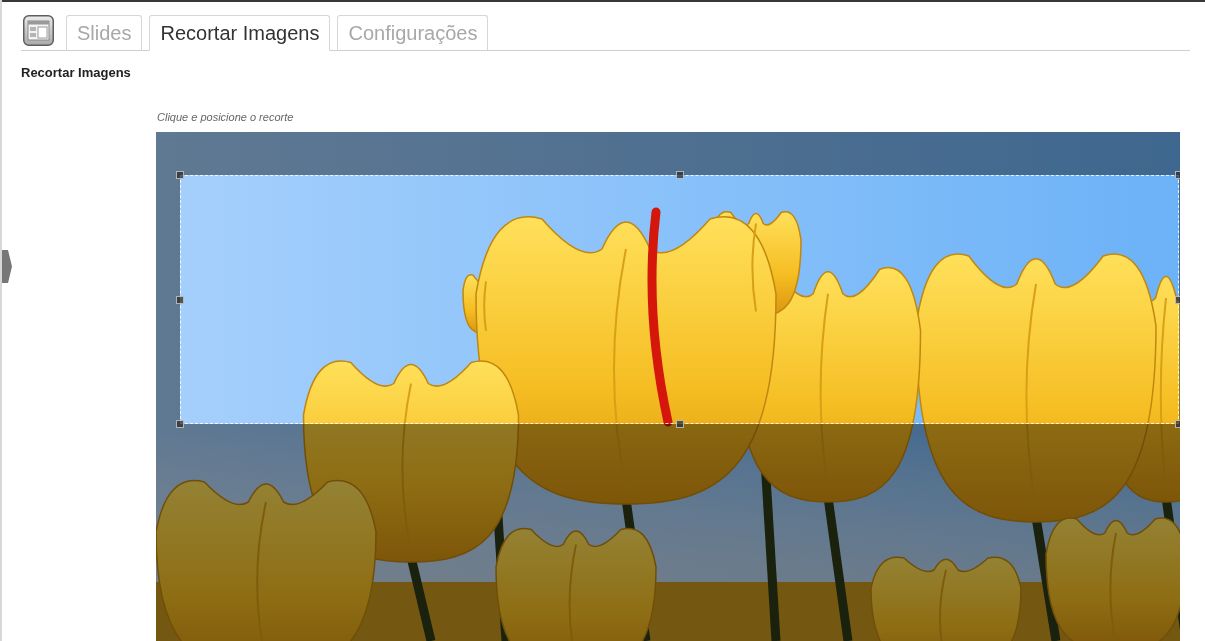 Image resolution: width=1205 pixels, height=641 pixels. What do you see at coordinates (240, 33) in the screenshot?
I see `tab: Recortar Imagens` at bounding box center [240, 33].